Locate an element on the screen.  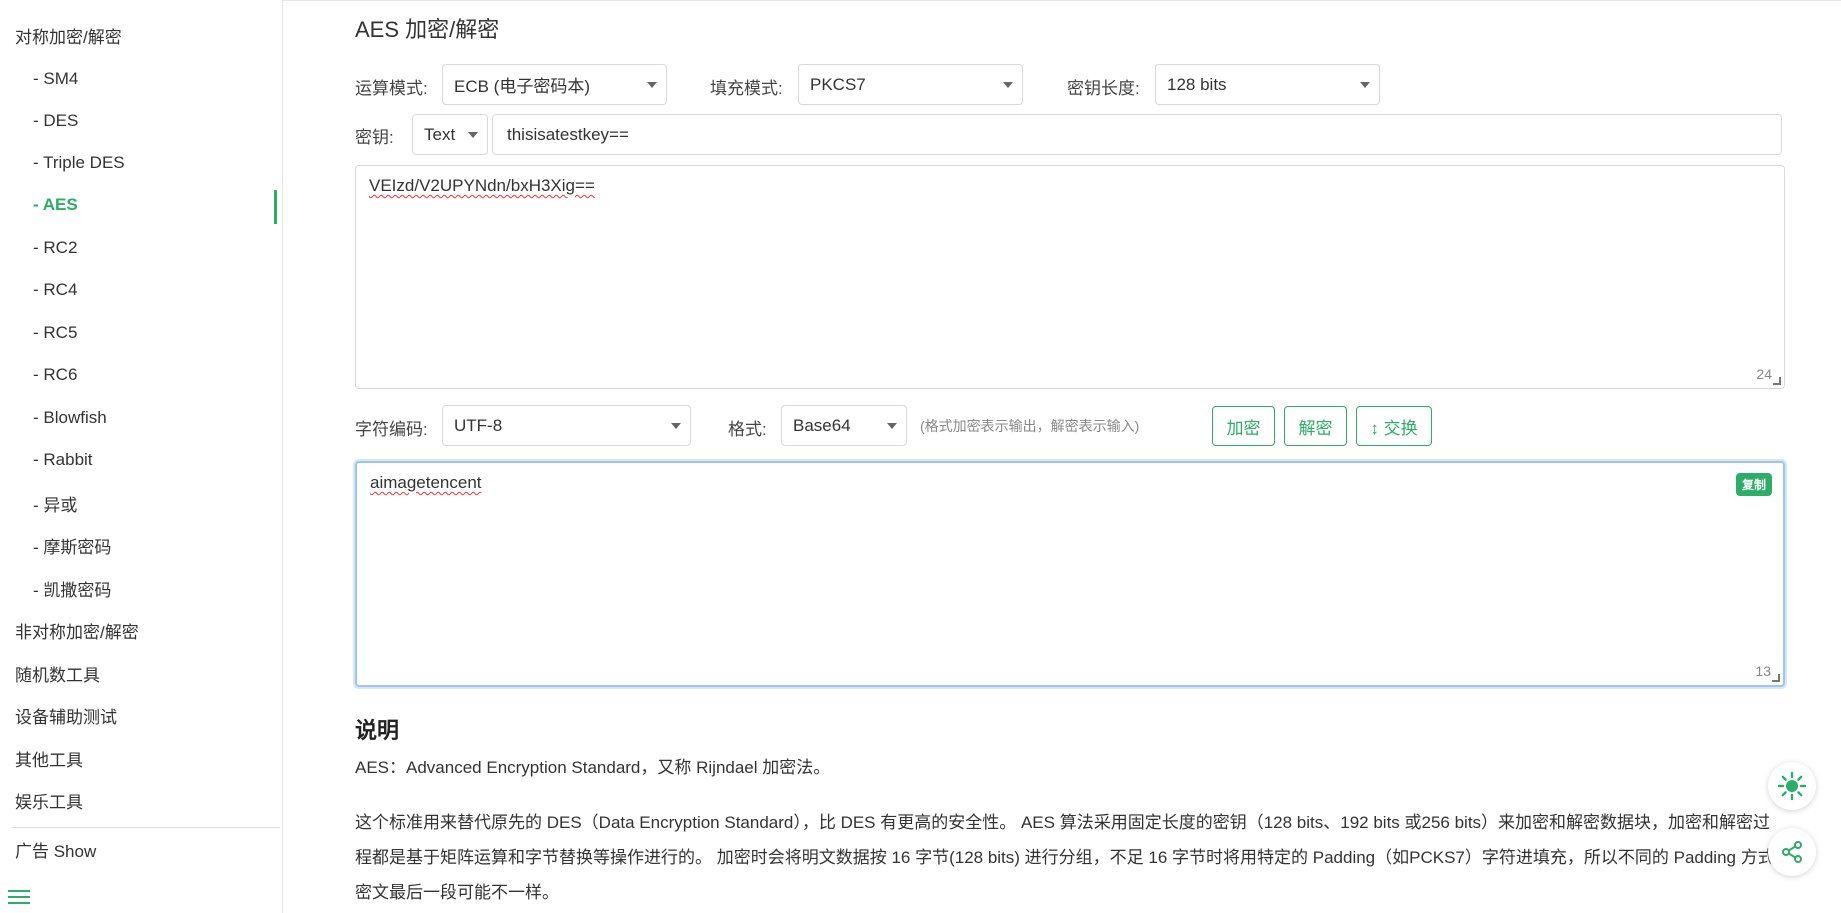
sidebar-item-sm4: - SM4 is located at coordinates (141, 79).